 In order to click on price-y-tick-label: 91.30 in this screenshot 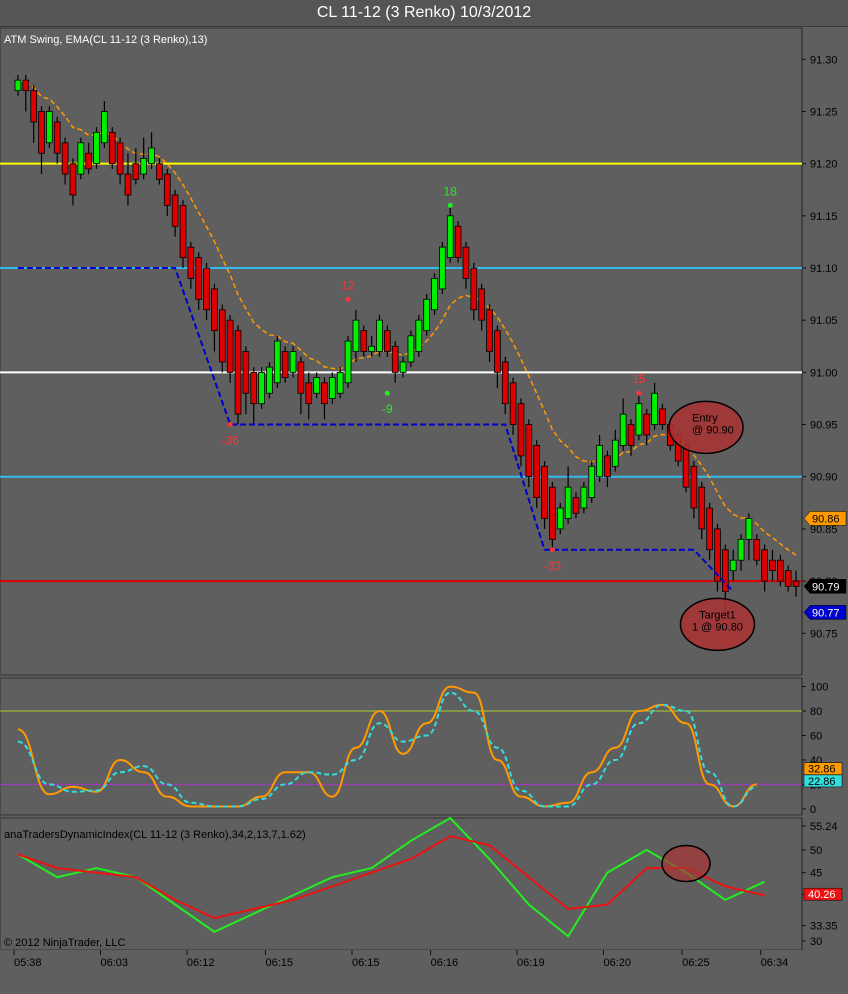, I will do `click(824, 60)`.